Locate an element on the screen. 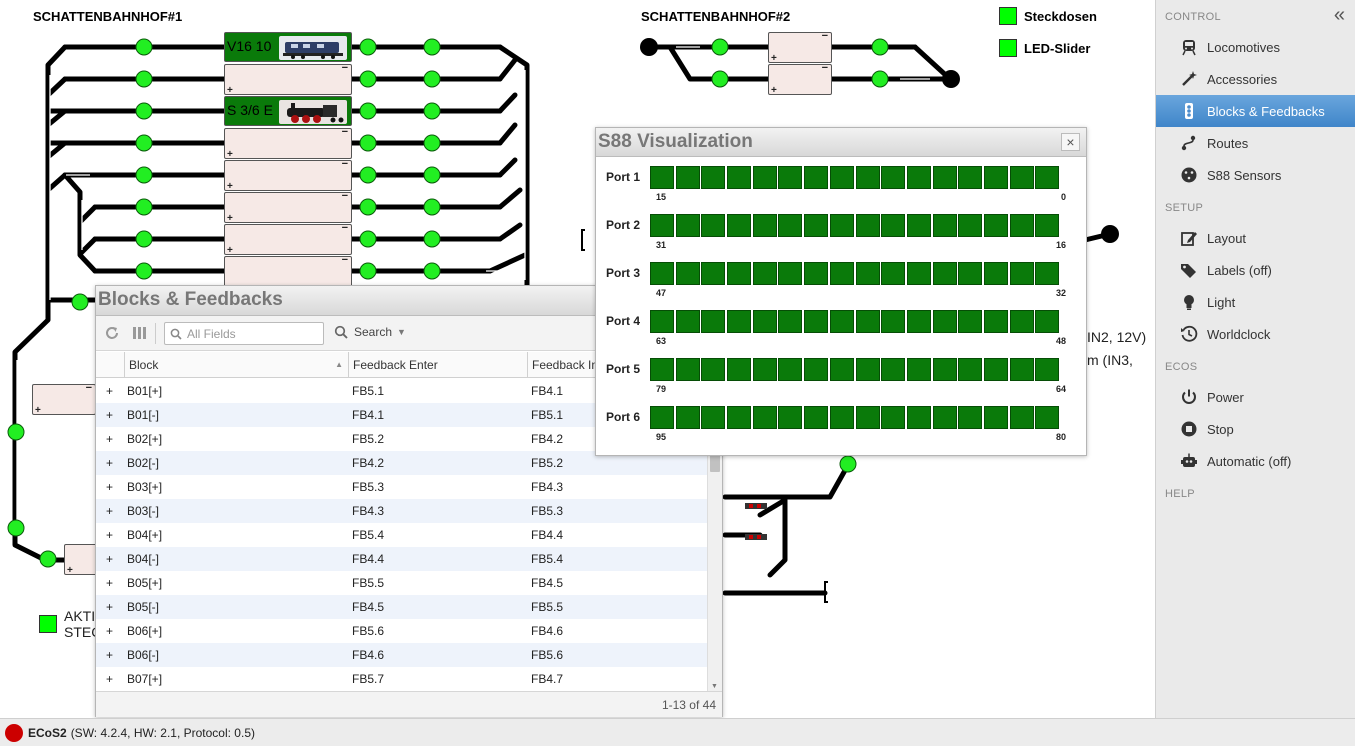  block-free-8: − is located at coordinates (288, 270).